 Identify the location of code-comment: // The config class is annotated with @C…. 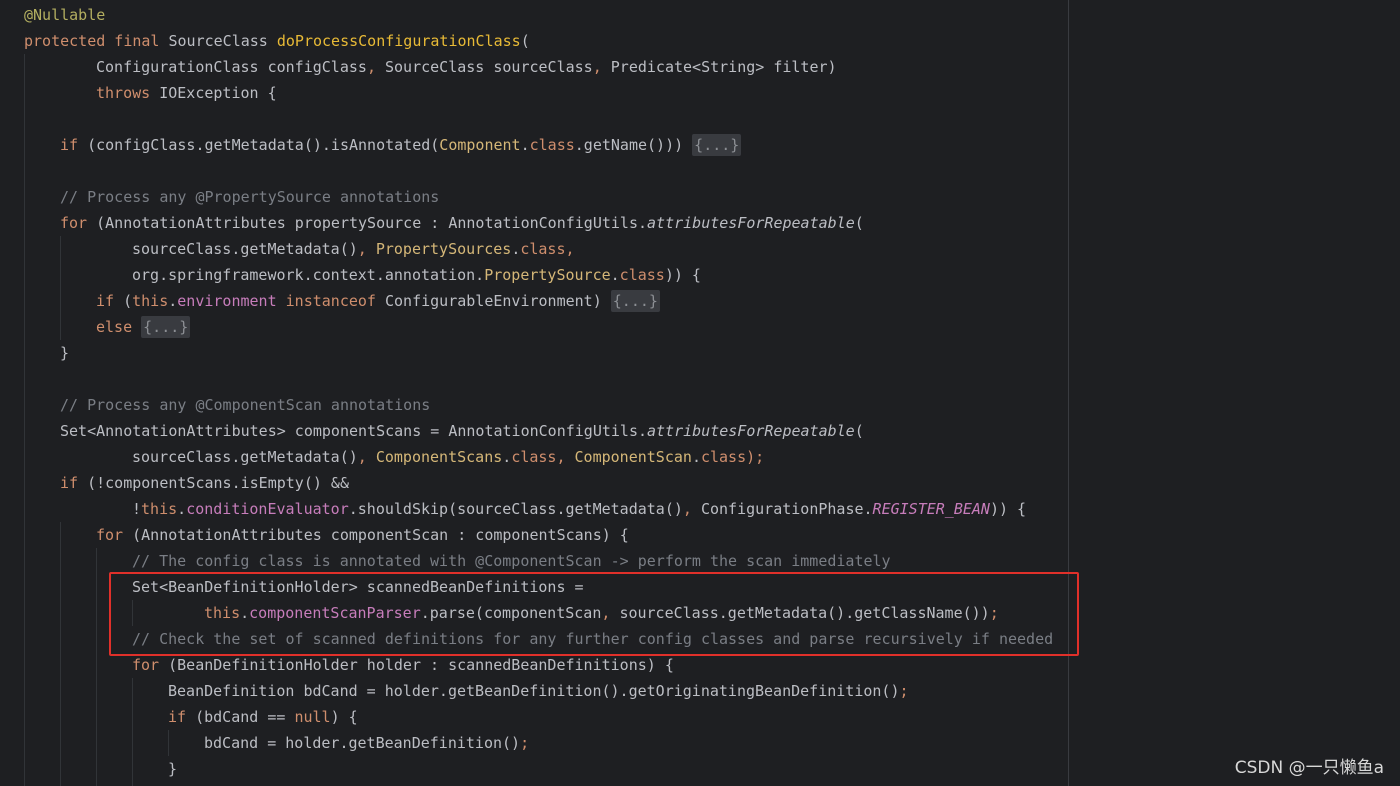
(511, 561).